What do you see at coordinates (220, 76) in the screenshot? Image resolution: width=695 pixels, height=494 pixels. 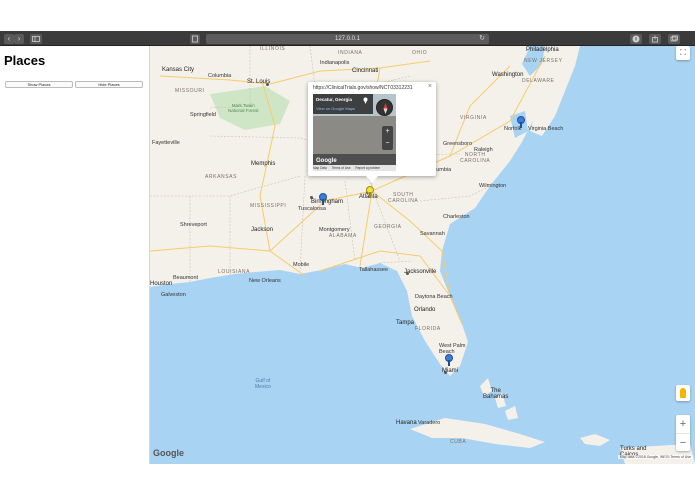 I see `label-columbia-mo: Columbia` at bounding box center [220, 76].